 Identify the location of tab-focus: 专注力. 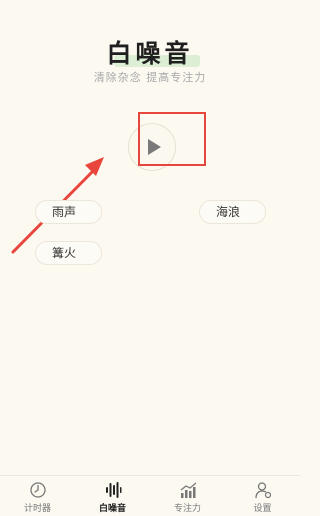
(187, 496).